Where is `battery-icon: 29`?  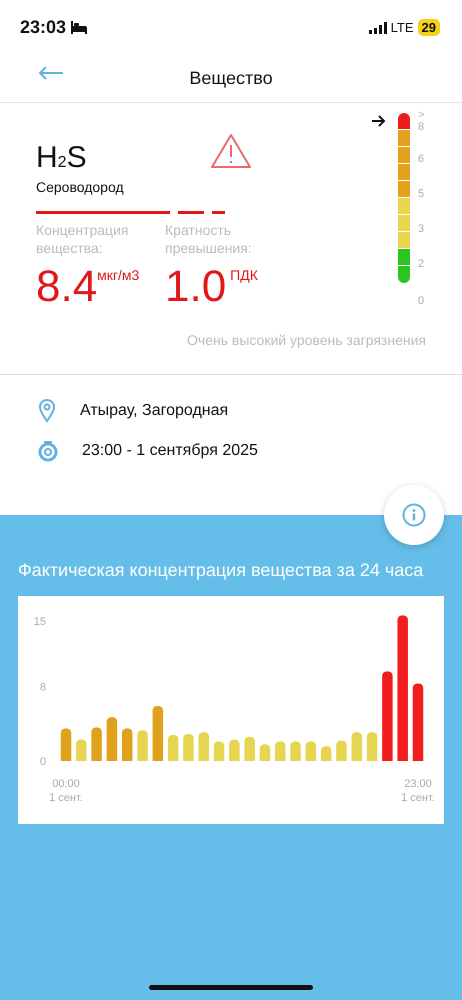
battery-icon: 29 is located at coordinates (429, 27).